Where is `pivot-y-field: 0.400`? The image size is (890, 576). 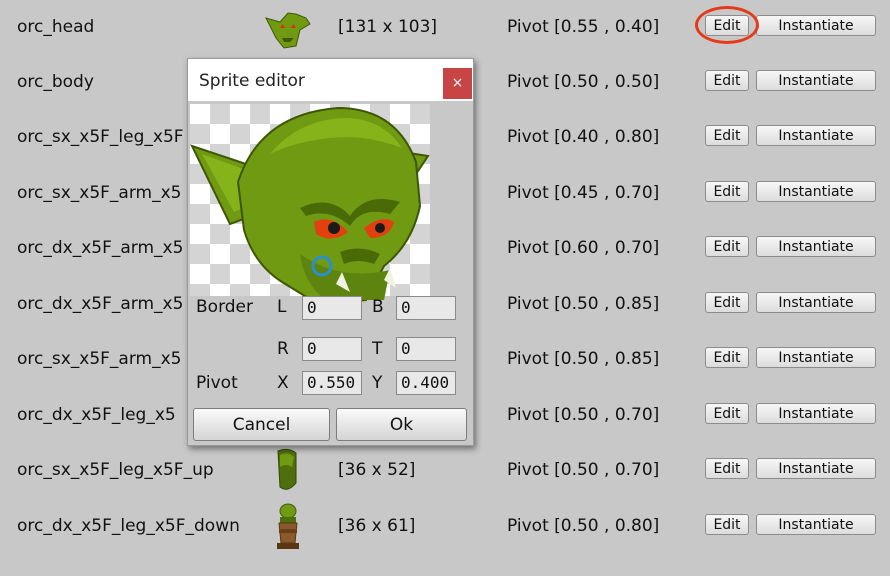 pivot-y-field: 0.400 is located at coordinates (426, 383).